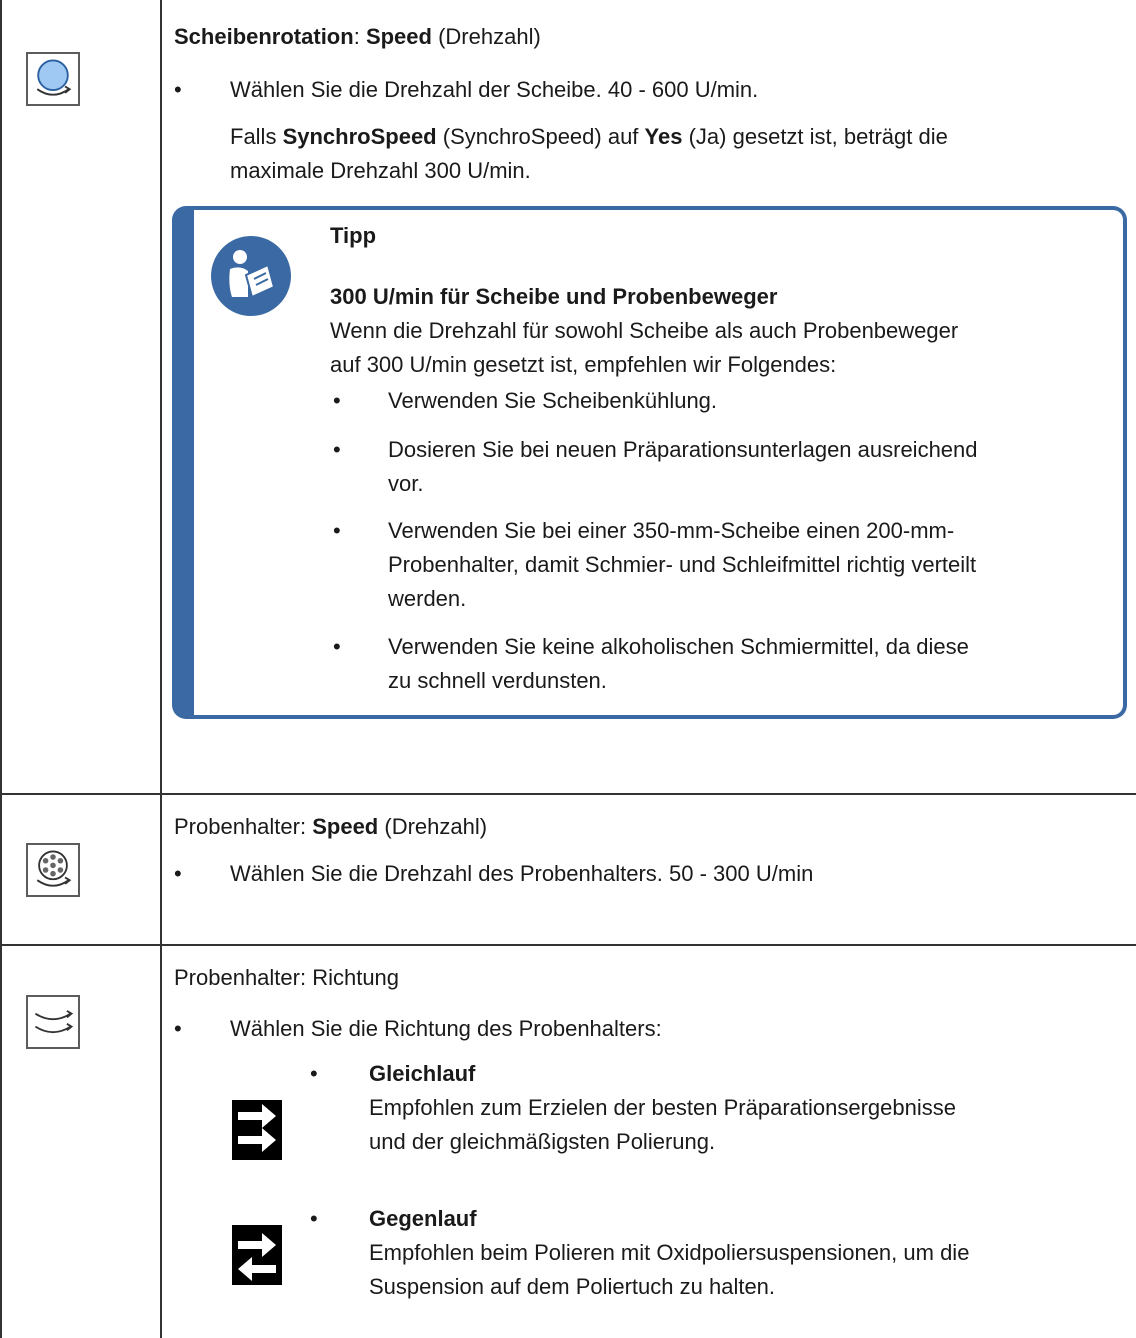 The image size is (1136, 1338). What do you see at coordinates (345, 826) in the screenshot?
I see `row2-title-speed: Speed` at bounding box center [345, 826].